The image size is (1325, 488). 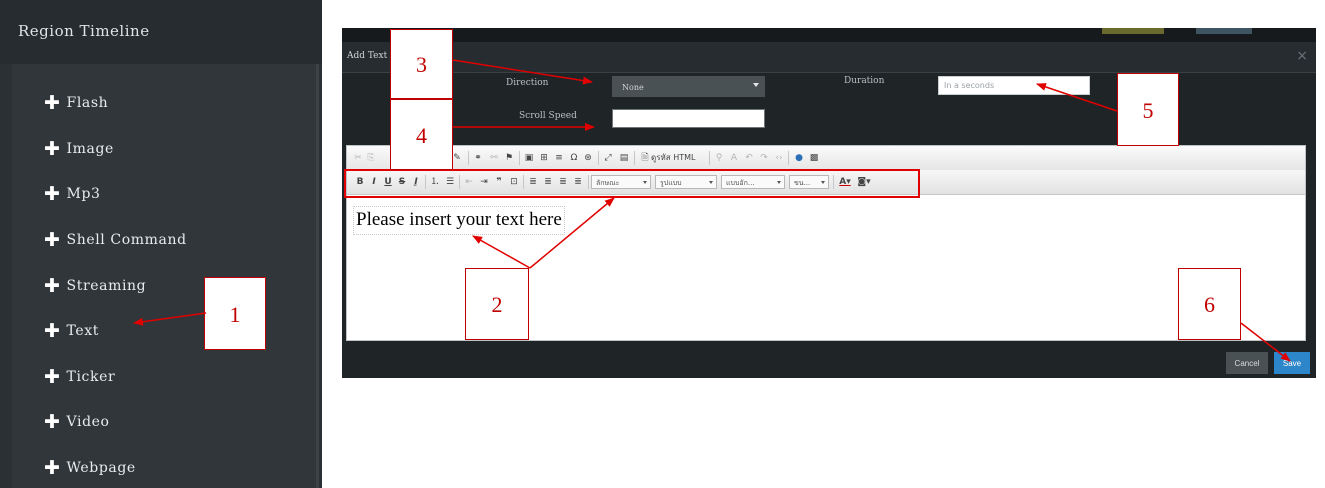 I want to click on arrow-2b, so click(x=572, y=233).